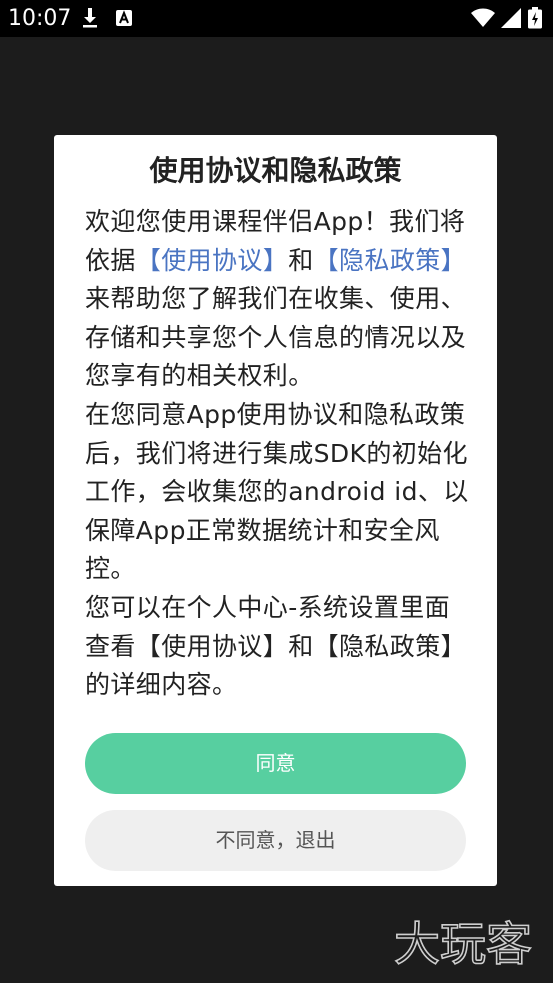 The height and width of the screenshot is (983, 553). I want to click on signal-icon, so click(511, 18).